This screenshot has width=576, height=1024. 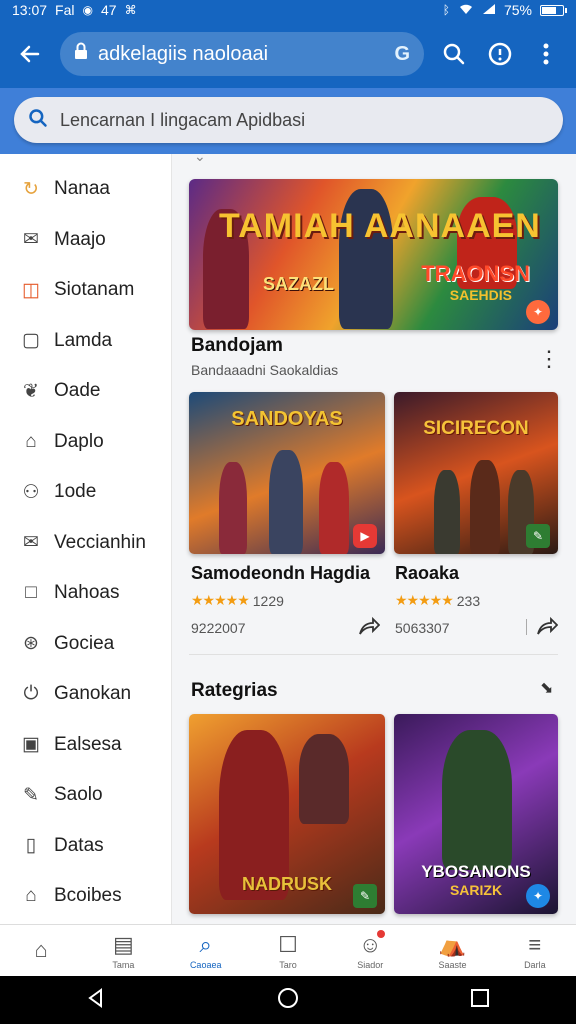 What do you see at coordinates (85, 189) in the screenshot?
I see `sidebar-item-nanaa: ↻ Nanaa` at bounding box center [85, 189].